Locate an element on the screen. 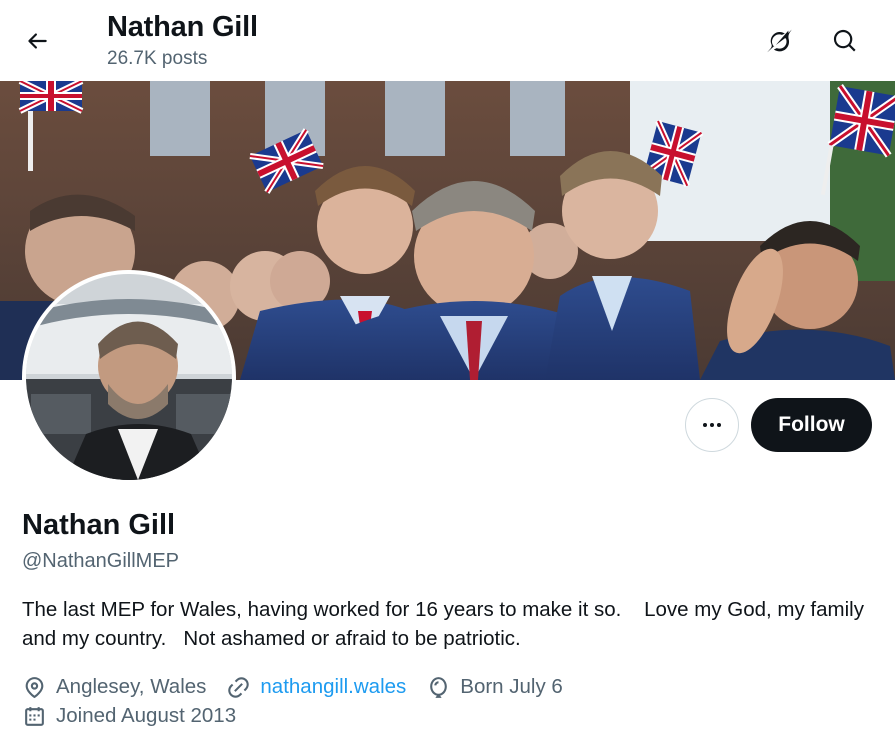 The height and width of the screenshot is (743, 895). more-dots-icon is located at coordinates (712, 425).